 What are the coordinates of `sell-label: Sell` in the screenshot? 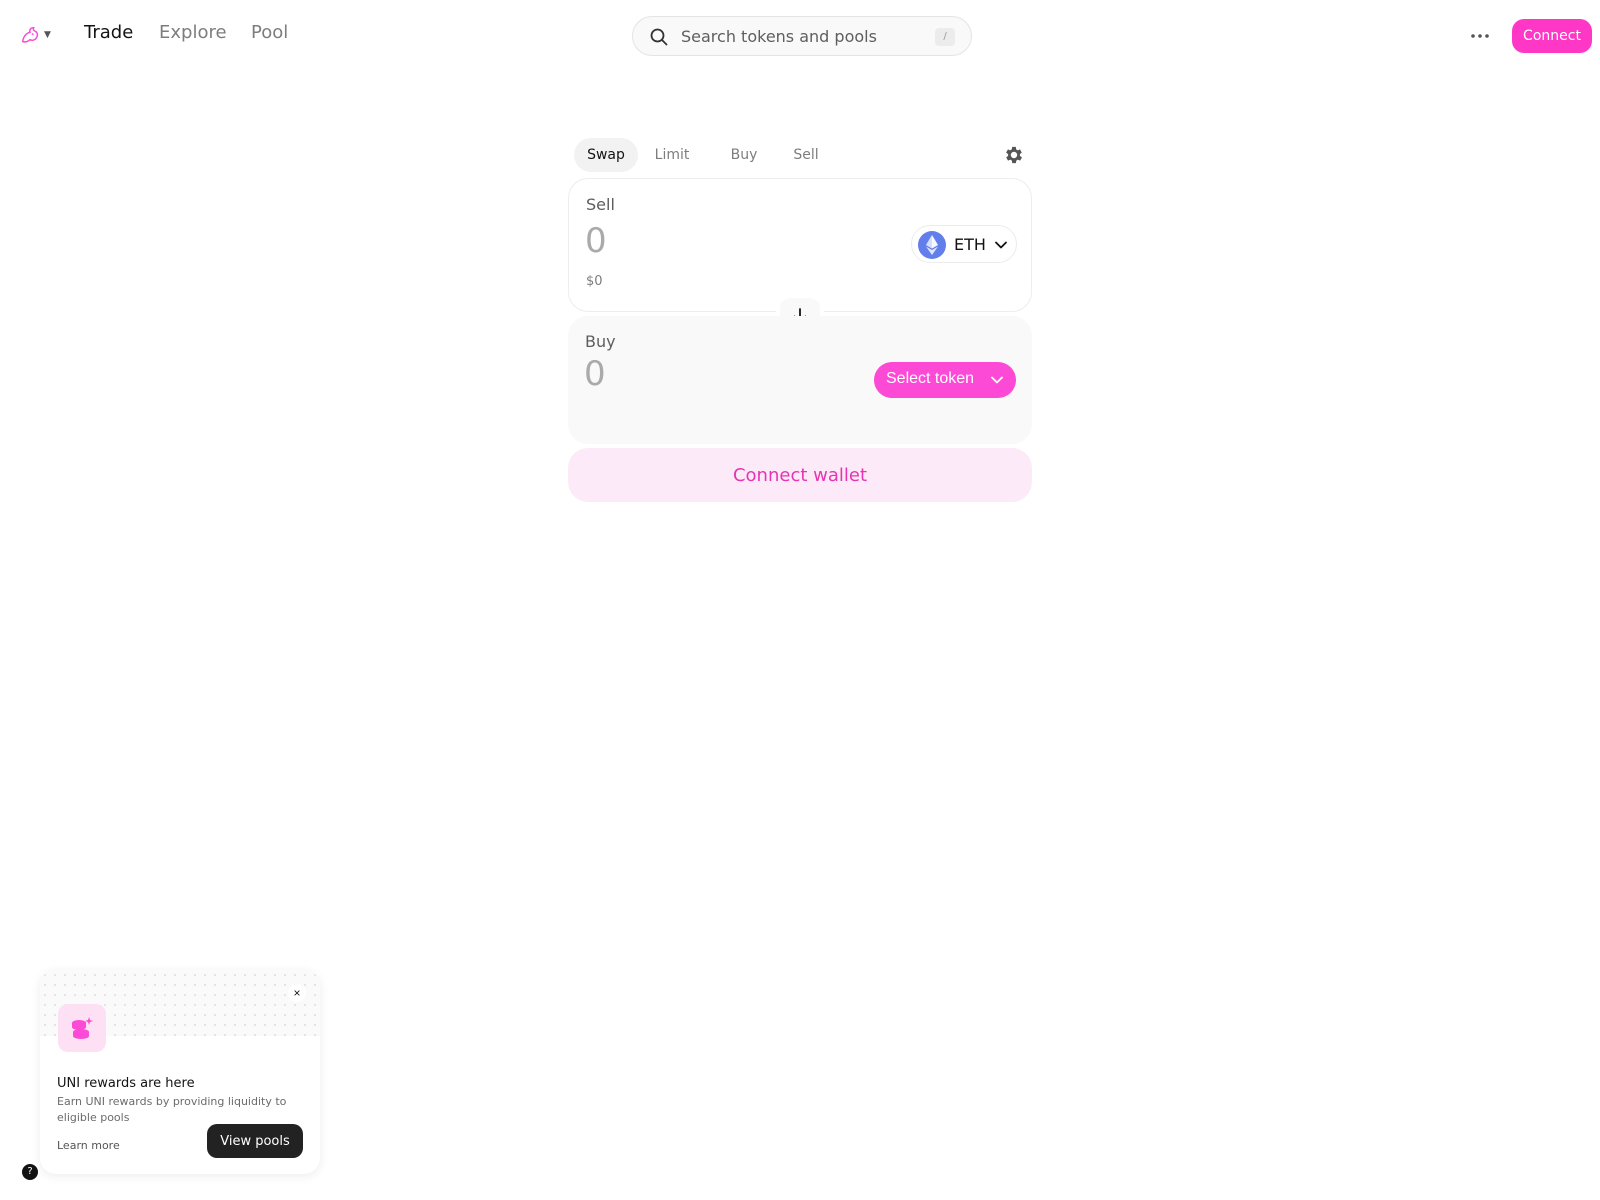 It's located at (600, 204).